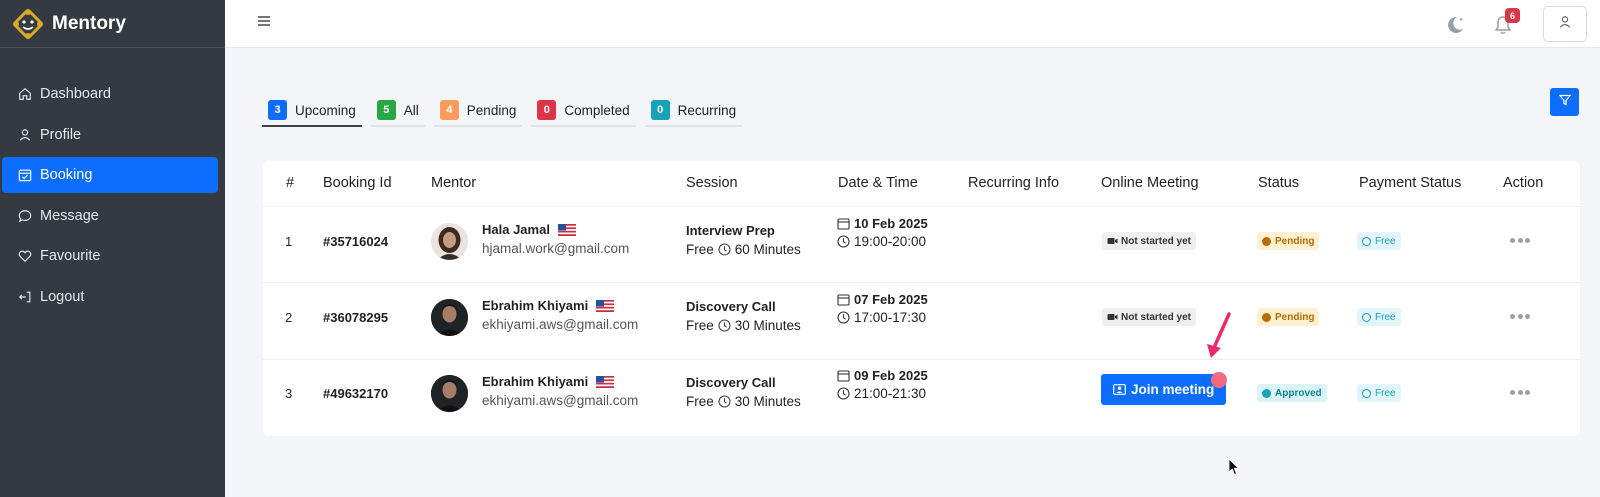 The image size is (1600, 497). I want to click on video-call-icon, so click(1119, 389).